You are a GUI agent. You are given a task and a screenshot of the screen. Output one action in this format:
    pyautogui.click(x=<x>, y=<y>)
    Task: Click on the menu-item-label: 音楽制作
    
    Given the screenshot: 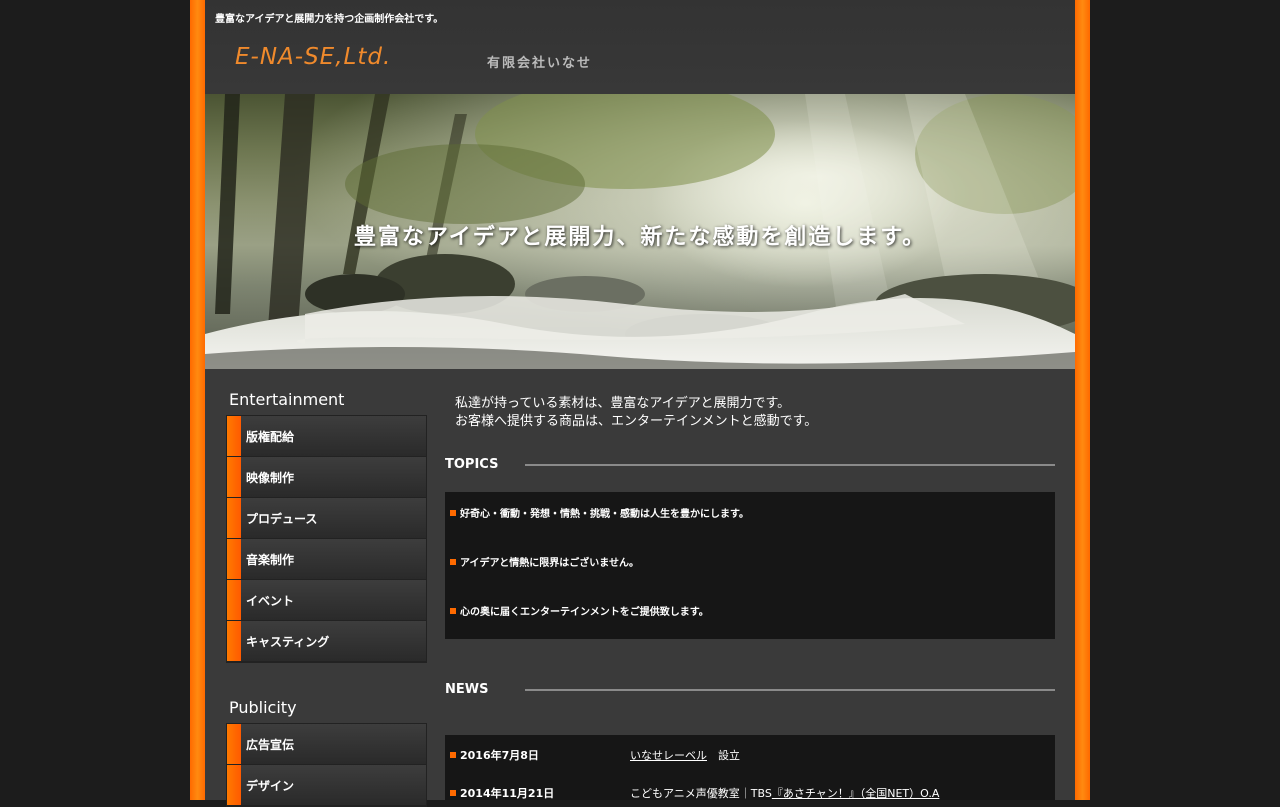 What is the action you would take?
    pyautogui.click(x=270, y=560)
    